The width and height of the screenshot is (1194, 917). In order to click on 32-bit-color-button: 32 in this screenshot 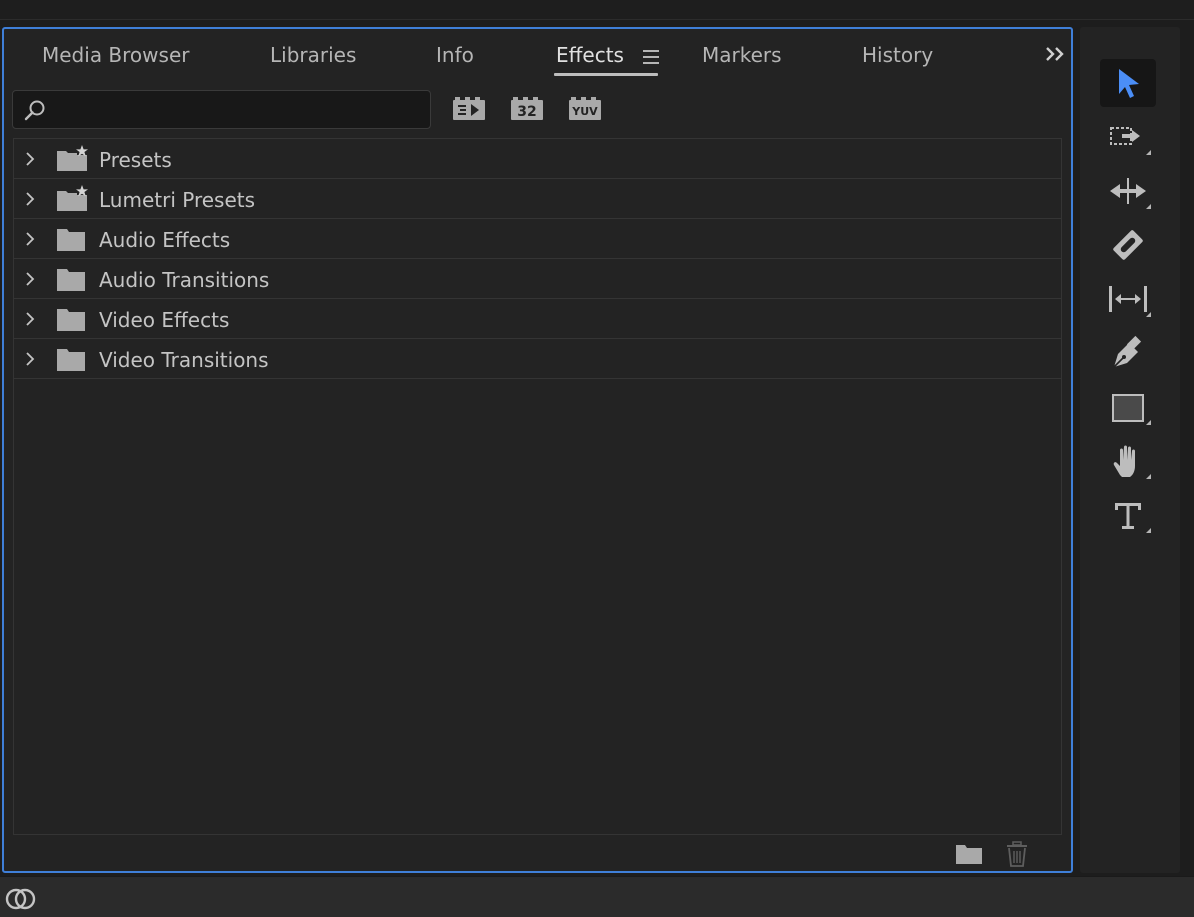, I will do `click(527, 109)`.